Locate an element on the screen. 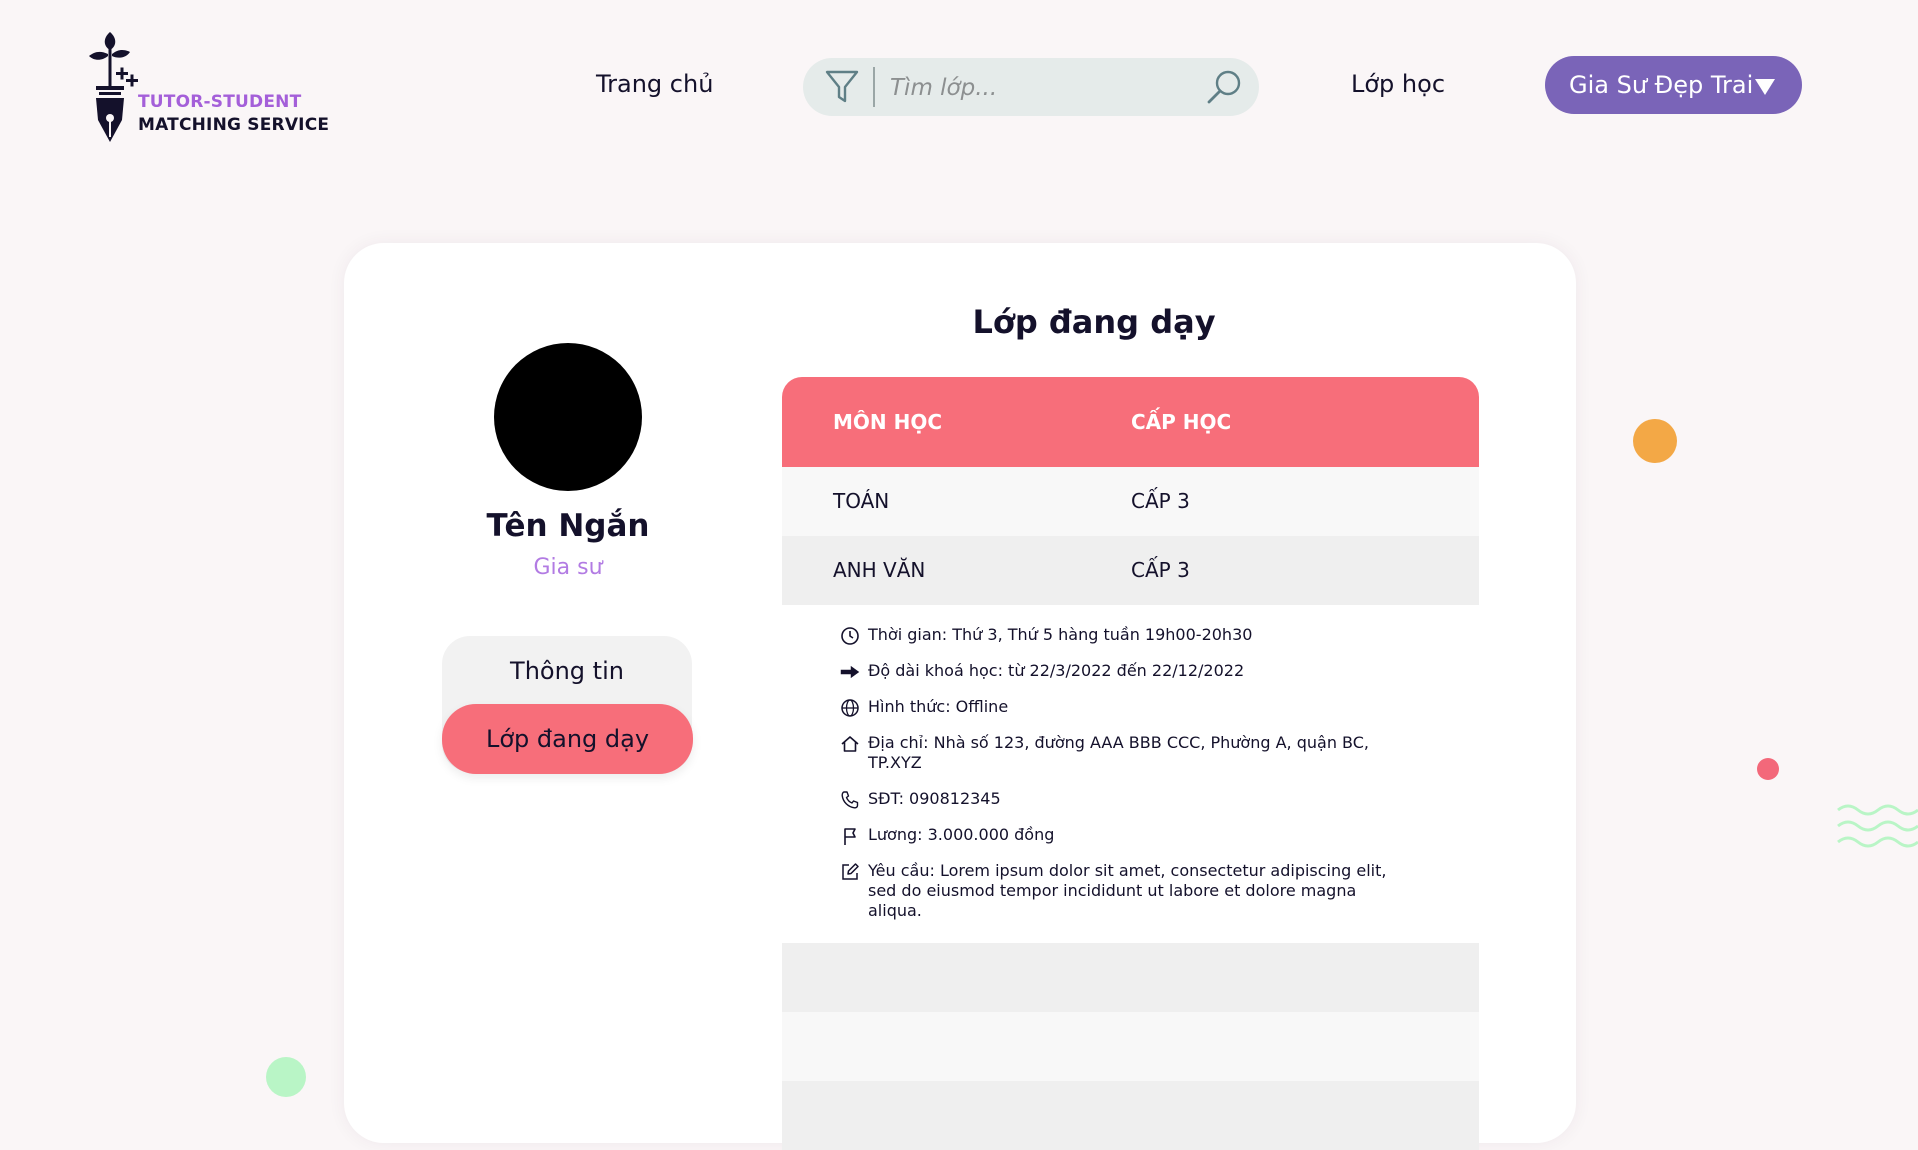  header-level: CẤP HỌC is located at coordinates (1181, 422).